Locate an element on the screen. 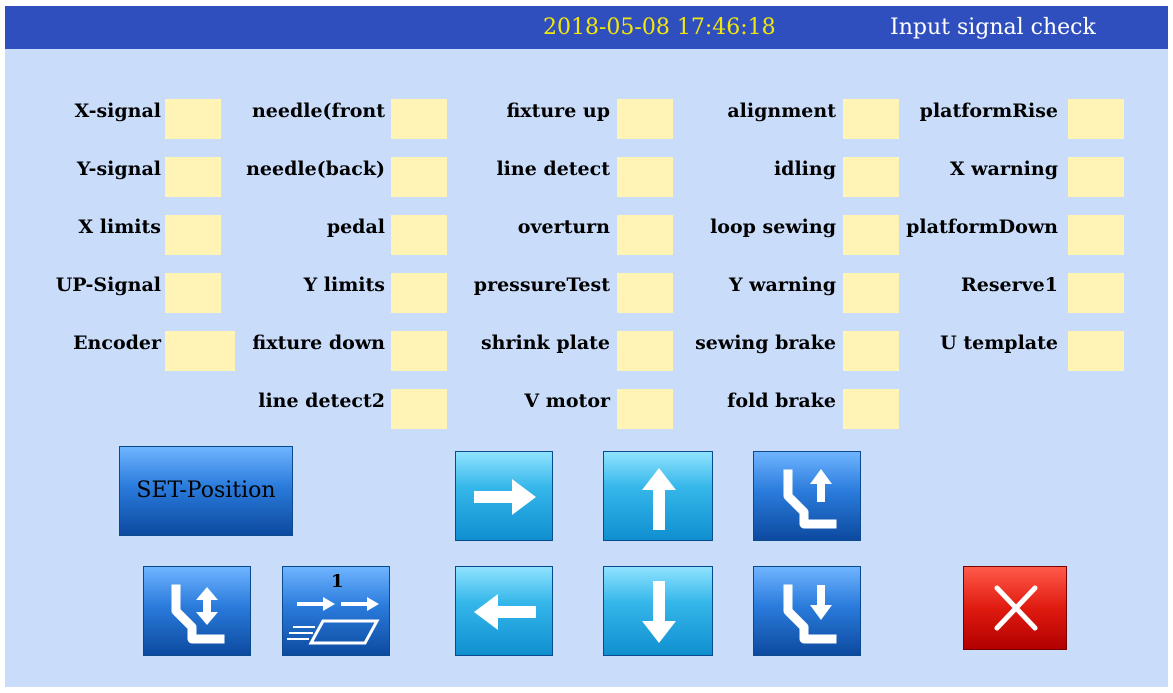 Image resolution: width=1173 pixels, height=693 pixels. indicator-fold-brake is located at coordinates (871, 409).